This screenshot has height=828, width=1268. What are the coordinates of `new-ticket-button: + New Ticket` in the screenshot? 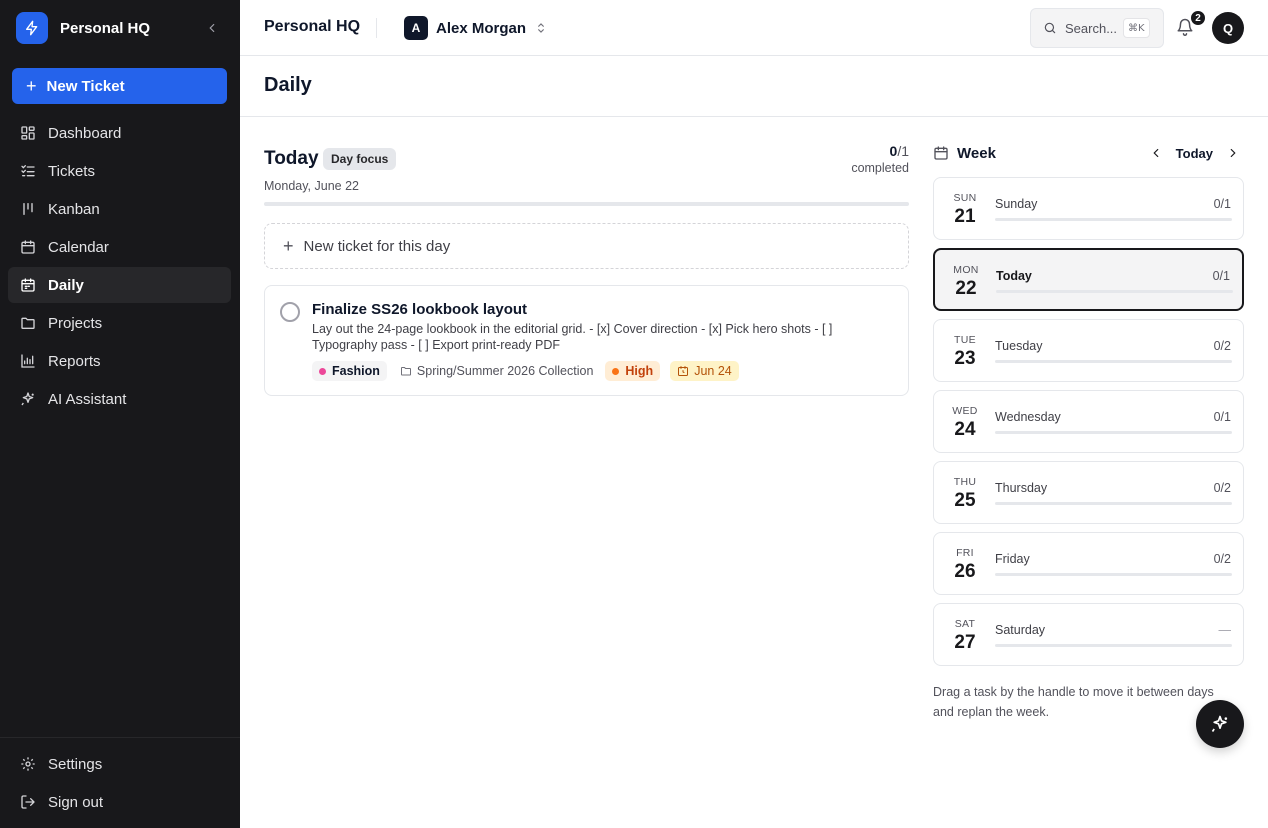 It's located at (119, 86).